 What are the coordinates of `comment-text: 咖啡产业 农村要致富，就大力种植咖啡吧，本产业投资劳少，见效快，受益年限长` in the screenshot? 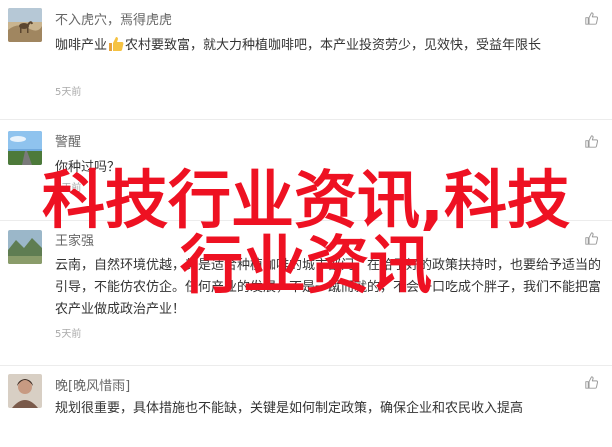 It's located at (329, 46).